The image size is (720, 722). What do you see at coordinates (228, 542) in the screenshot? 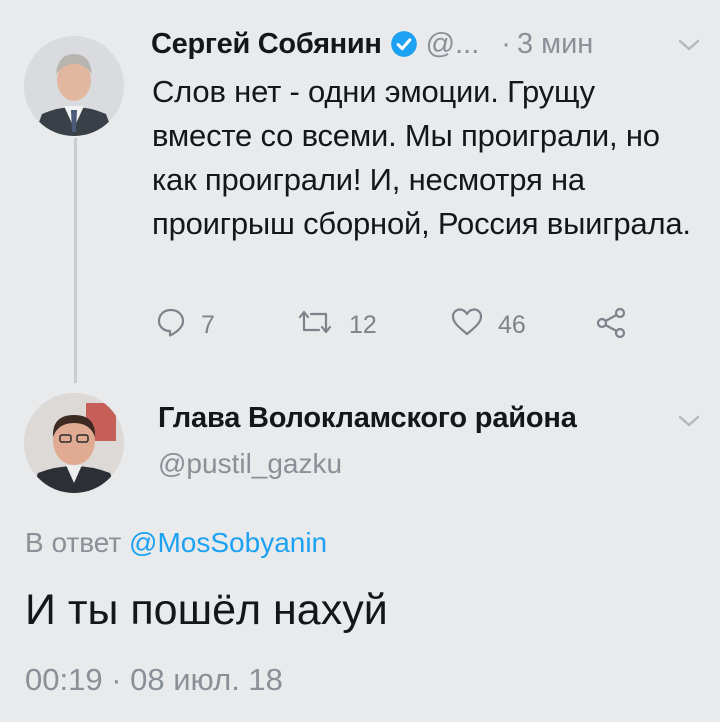
I see `reply-mention-link: @MosSobyanin` at bounding box center [228, 542].